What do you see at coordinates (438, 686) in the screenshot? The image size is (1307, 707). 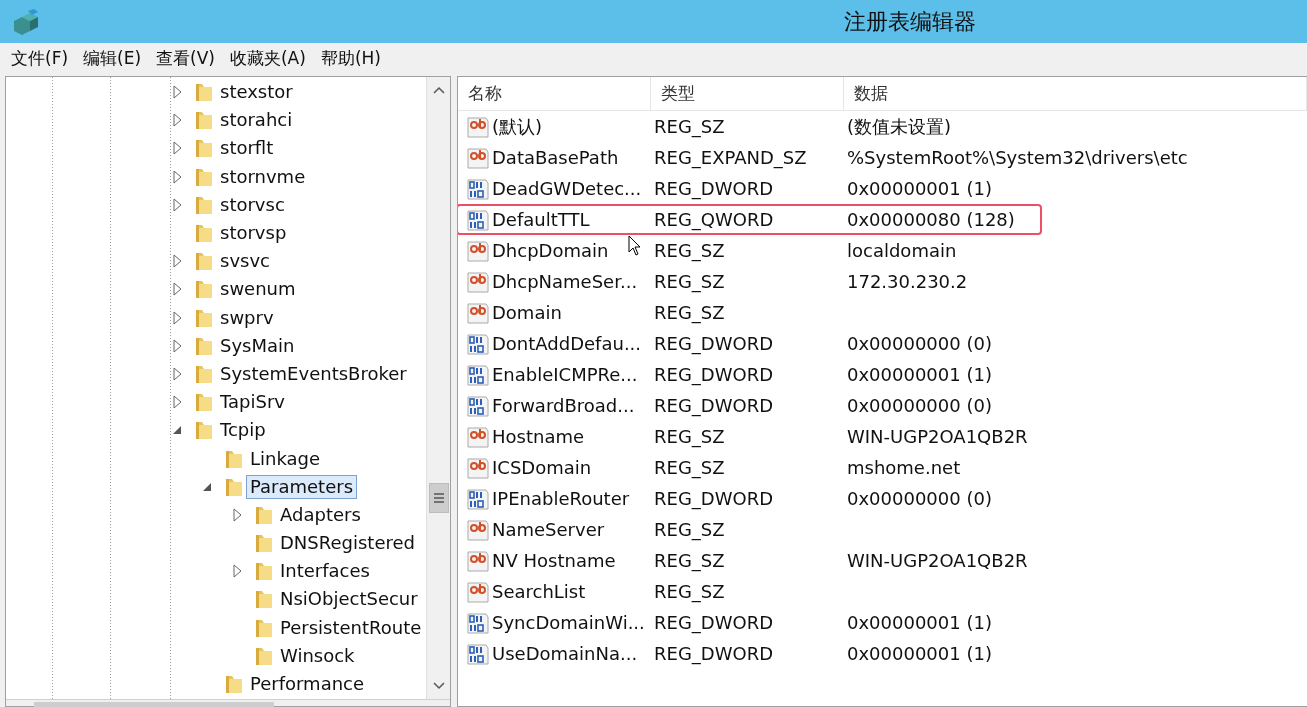 I see `scroll-down-icon` at bounding box center [438, 686].